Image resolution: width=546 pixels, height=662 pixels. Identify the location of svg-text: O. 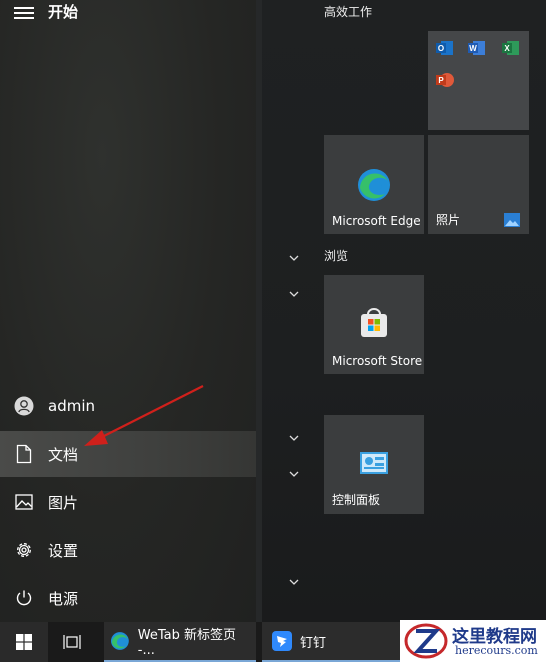
(441, 48).